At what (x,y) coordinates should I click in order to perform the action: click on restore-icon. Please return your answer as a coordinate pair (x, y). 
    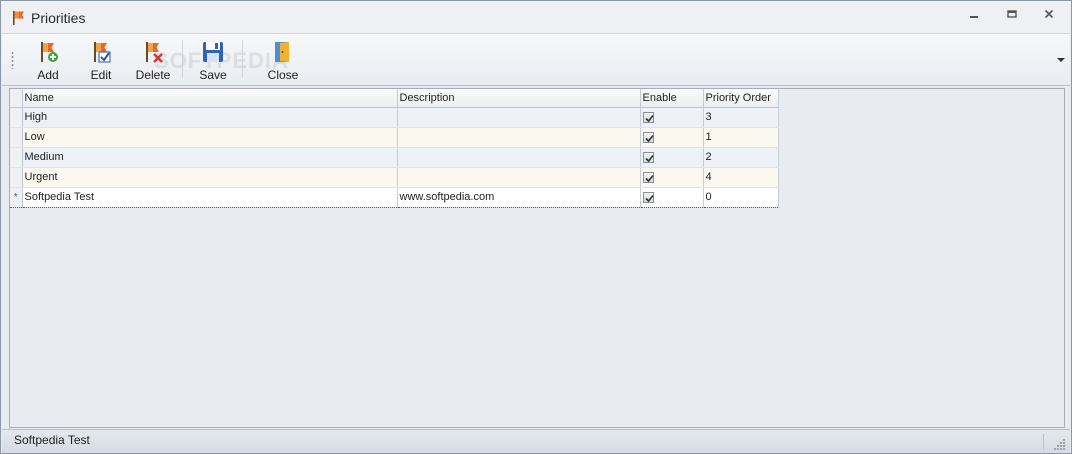
    Looking at the image, I should click on (1012, 14).